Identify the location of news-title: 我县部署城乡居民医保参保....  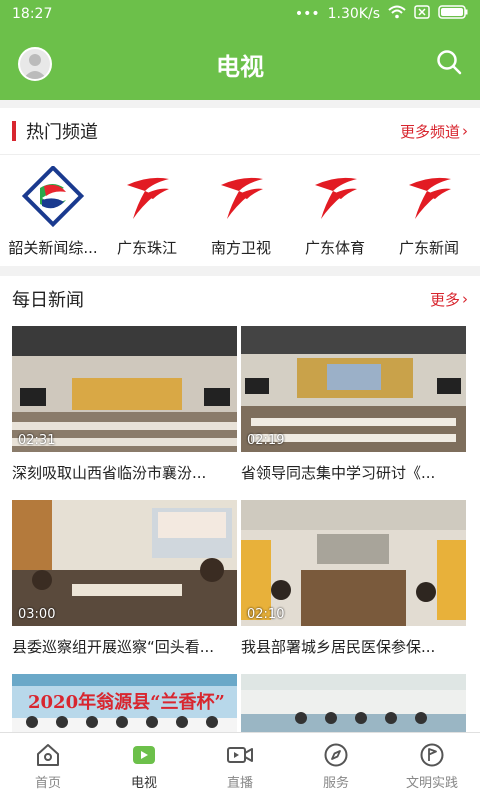
(338, 647).